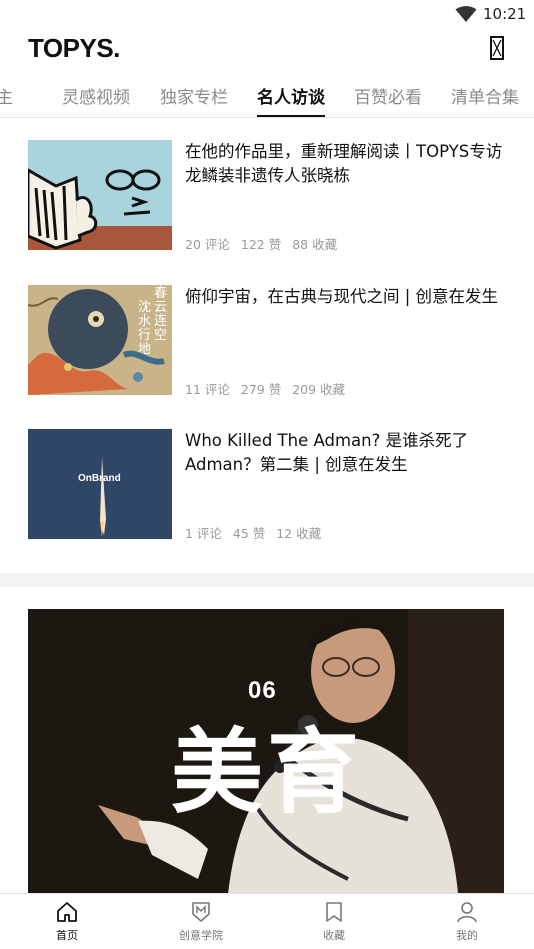 This screenshot has width=534, height=949. I want to click on article-thumbnail: OnBrand, so click(100, 484).